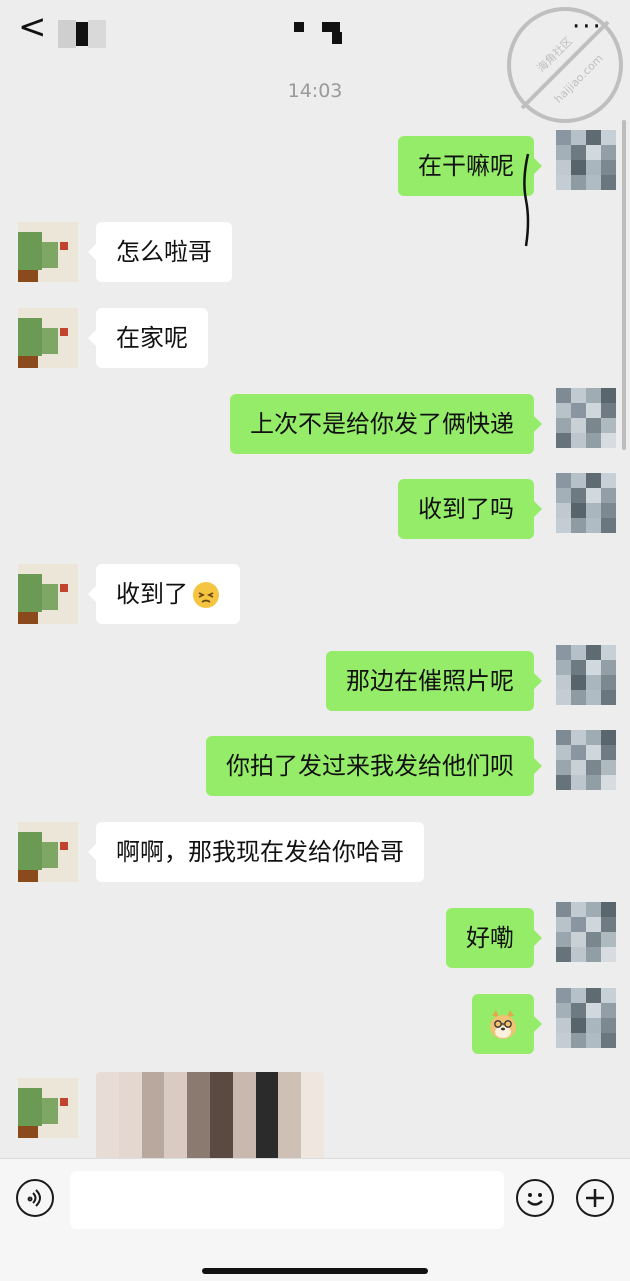  I want to click on message-text: 收到了吗, so click(466, 509).